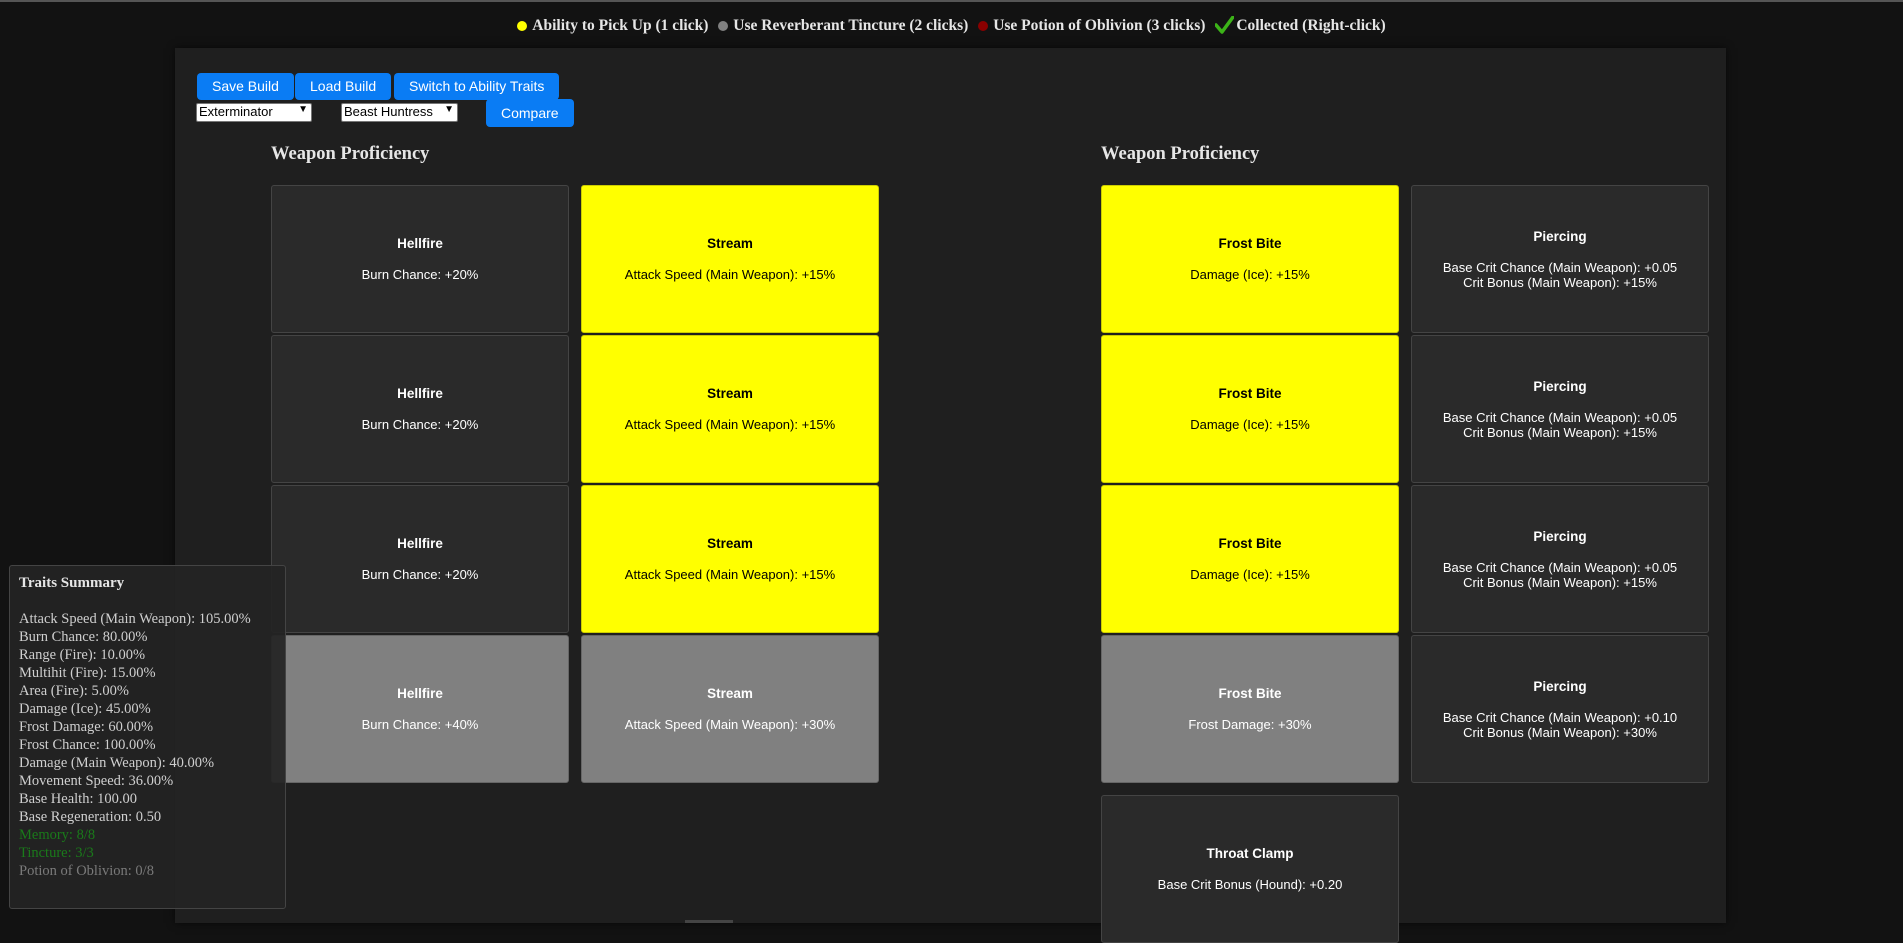 The height and width of the screenshot is (943, 1903). I want to click on yellow-dot-icon, so click(522, 25).